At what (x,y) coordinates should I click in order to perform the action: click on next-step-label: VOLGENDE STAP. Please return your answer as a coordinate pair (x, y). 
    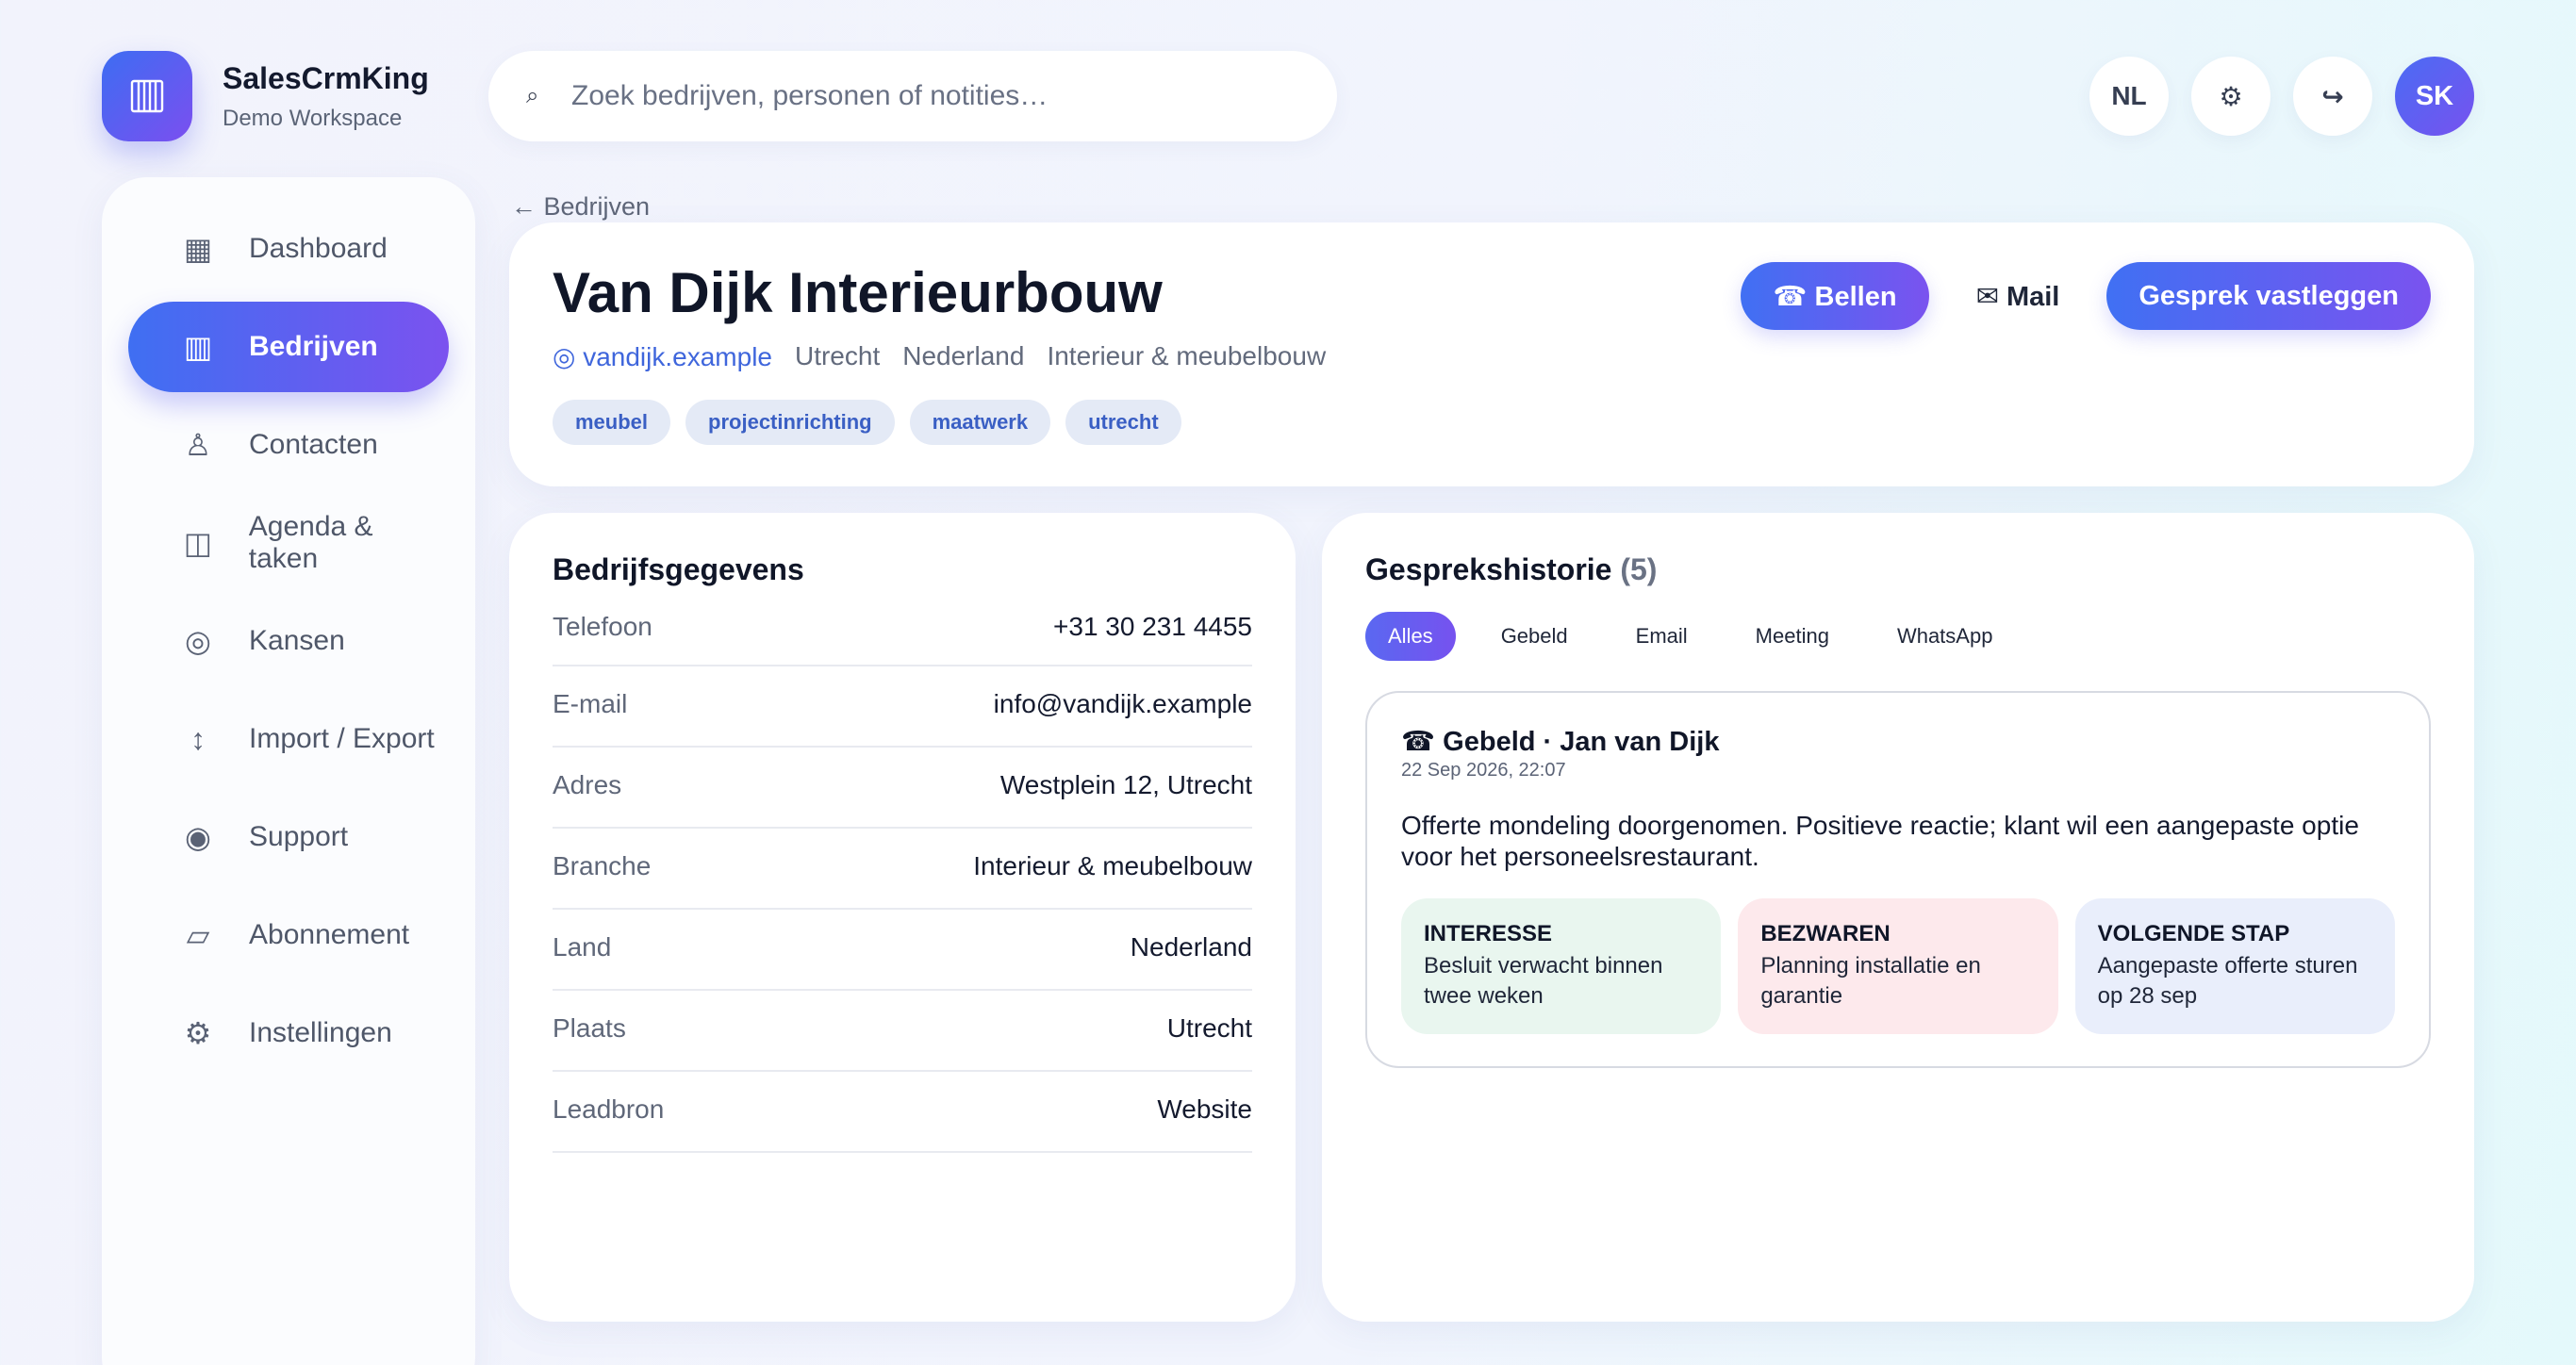
    Looking at the image, I should click on (2193, 934).